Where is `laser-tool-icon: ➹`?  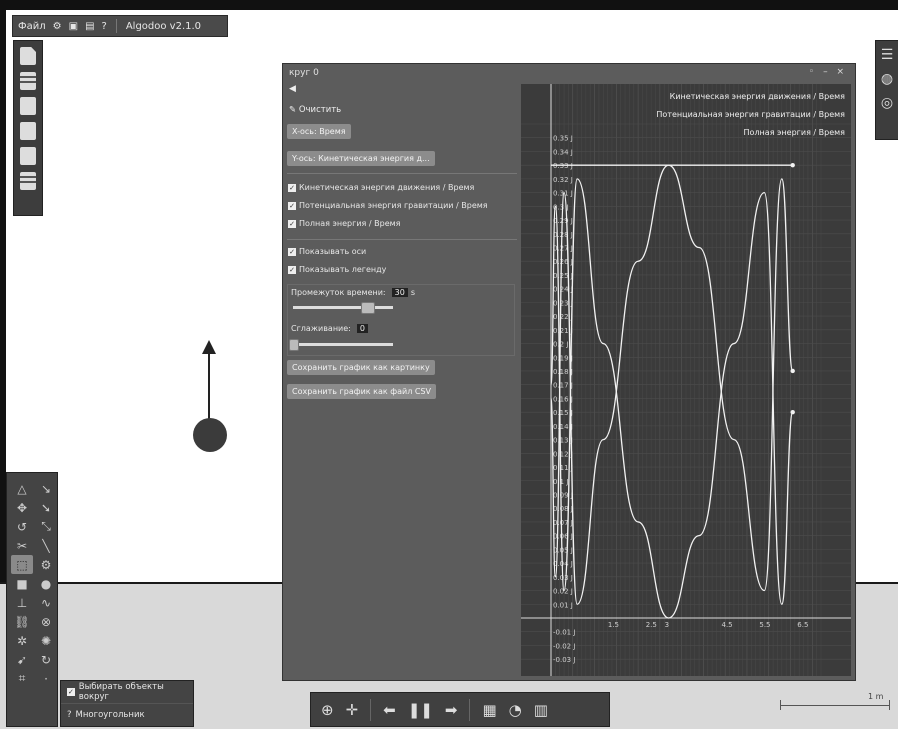 laser-tool-icon: ➹ is located at coordinates (22, 659).